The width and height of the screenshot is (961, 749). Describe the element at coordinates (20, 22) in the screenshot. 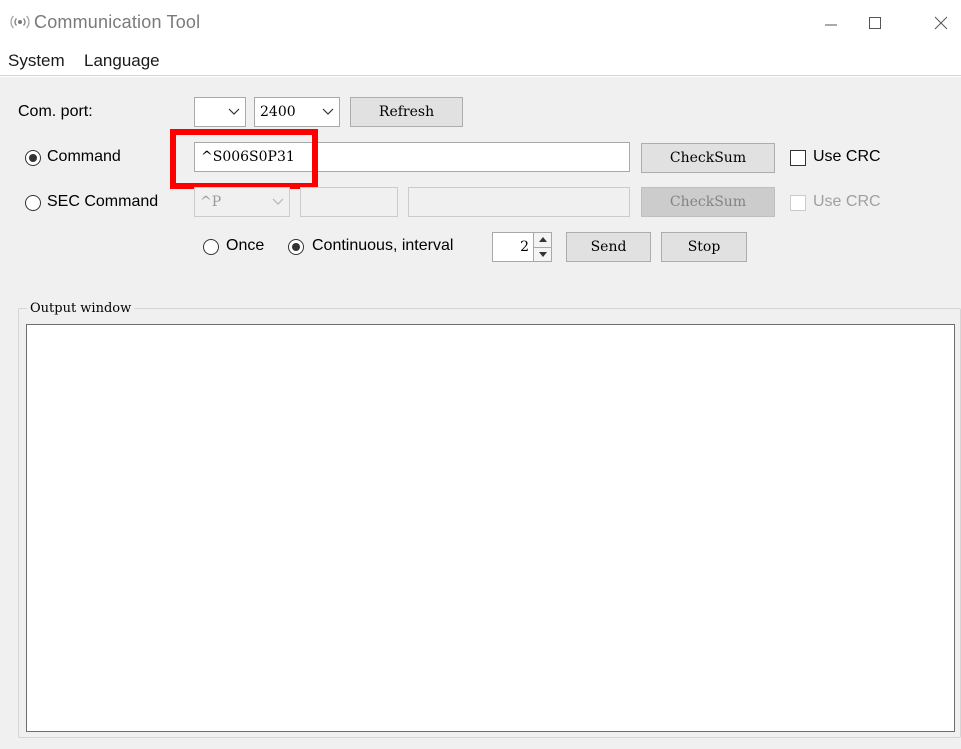

I see `signal-waves-icon` at that location.